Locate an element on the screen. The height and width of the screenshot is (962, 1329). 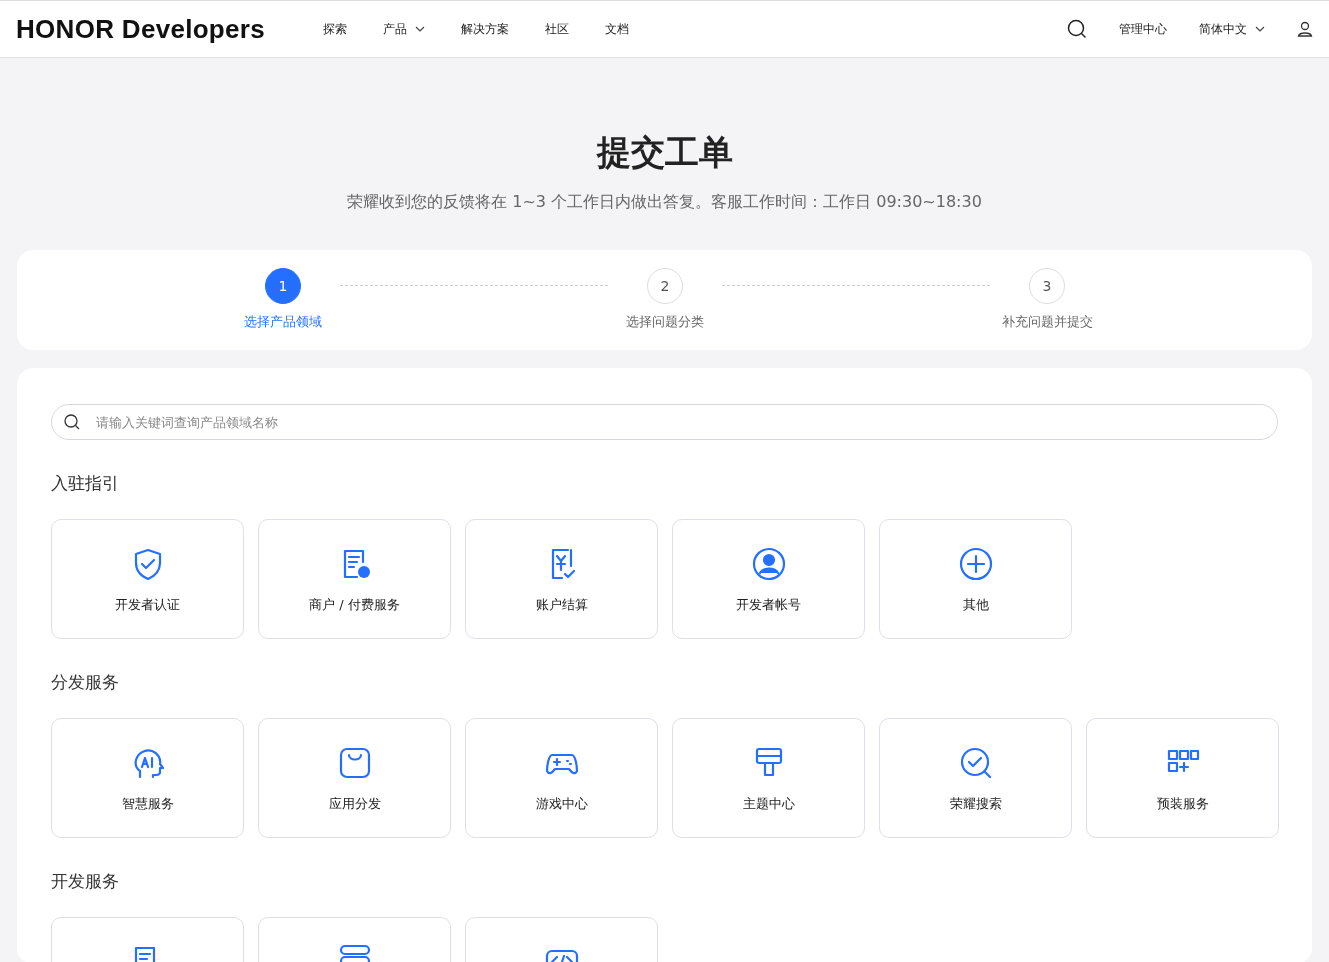
page-title: 提交工单 is located at coordinates (664, 152).